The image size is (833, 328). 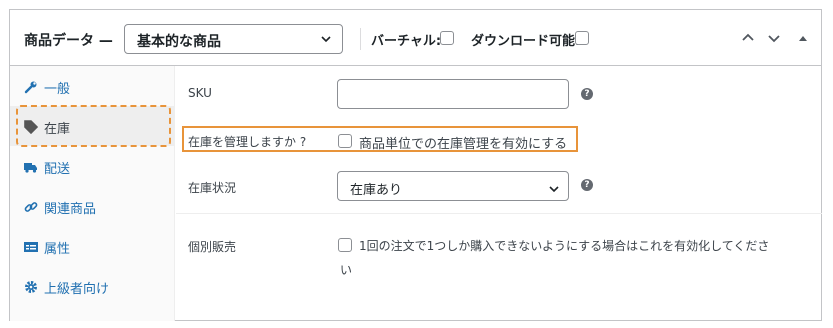 I want to click on product-type-value: 基本的な商品, so click(x=179, y=42).